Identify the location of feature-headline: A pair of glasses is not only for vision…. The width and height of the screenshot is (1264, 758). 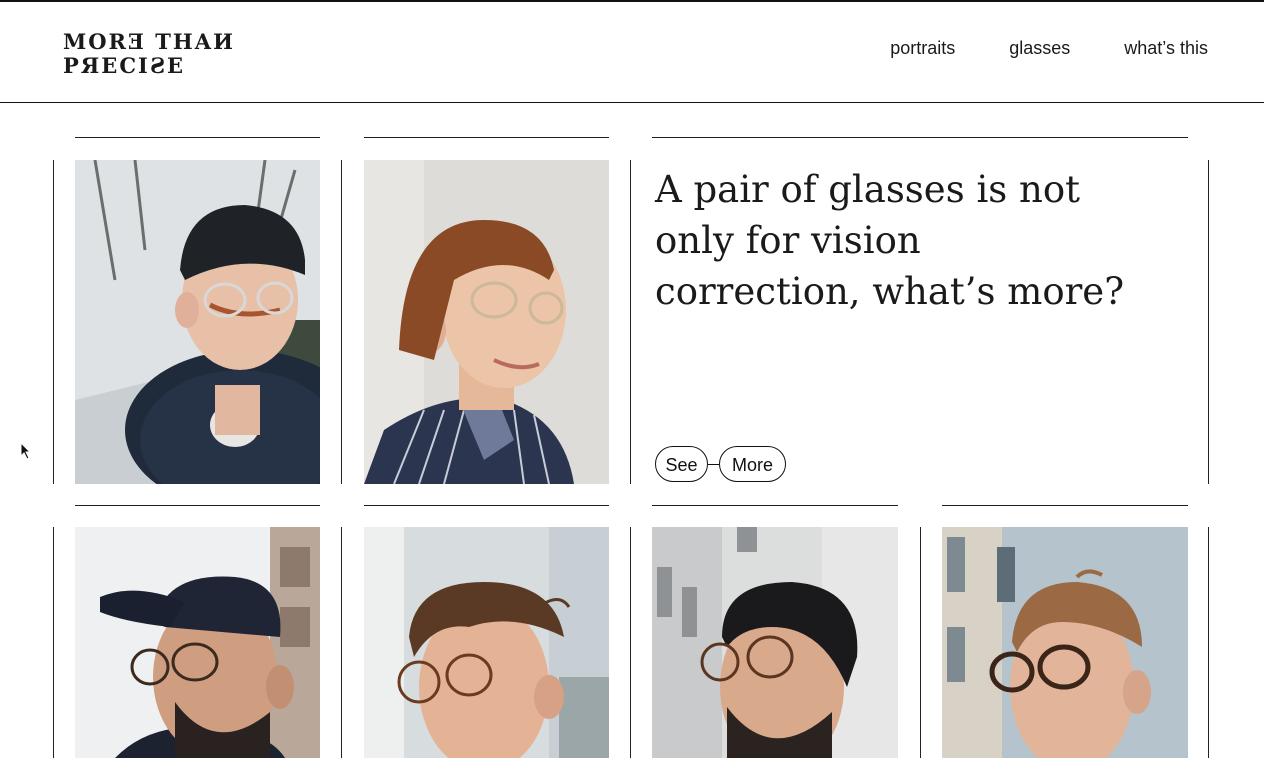
(890, 240).